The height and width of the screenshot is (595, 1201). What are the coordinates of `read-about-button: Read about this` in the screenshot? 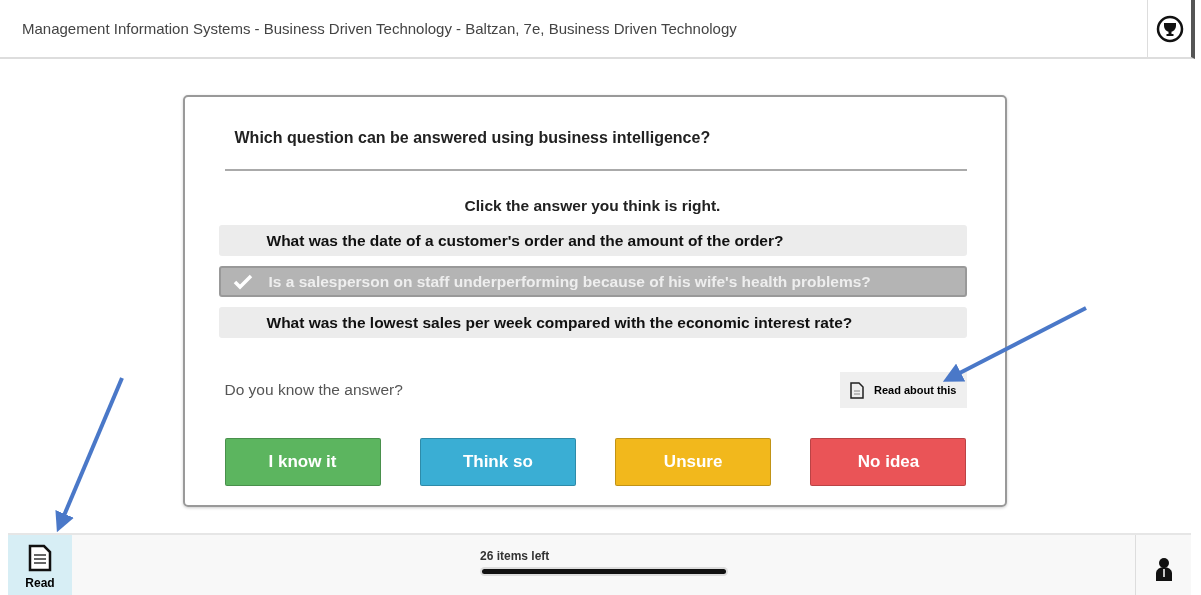 It's located at (903, 390).